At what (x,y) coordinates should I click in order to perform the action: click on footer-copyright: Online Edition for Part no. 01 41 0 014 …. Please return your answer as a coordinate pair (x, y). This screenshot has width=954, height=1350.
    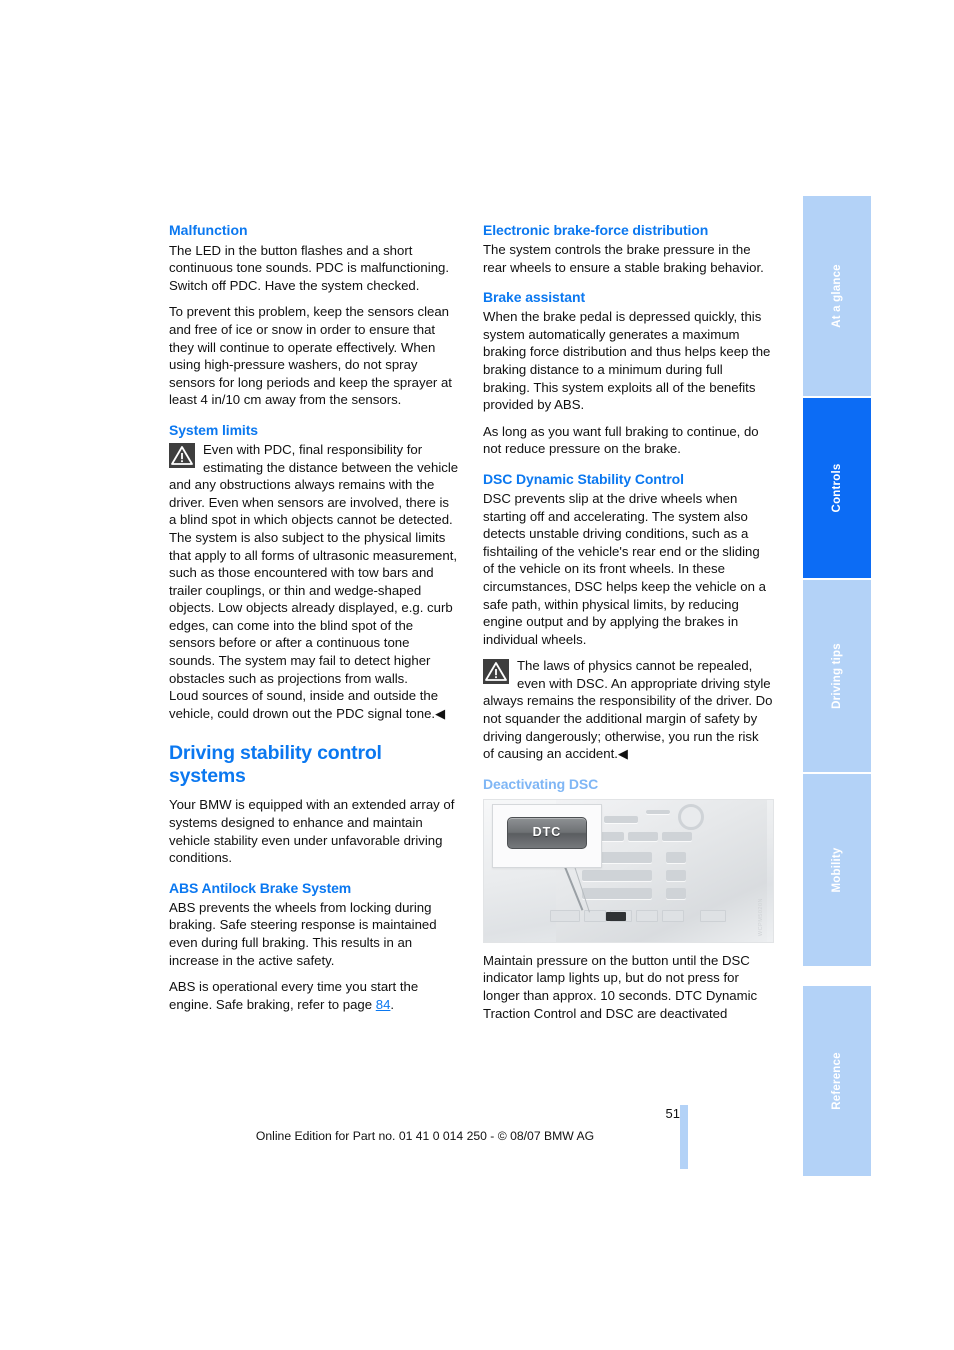
    Looking at the image, I should click on (425, 1136).